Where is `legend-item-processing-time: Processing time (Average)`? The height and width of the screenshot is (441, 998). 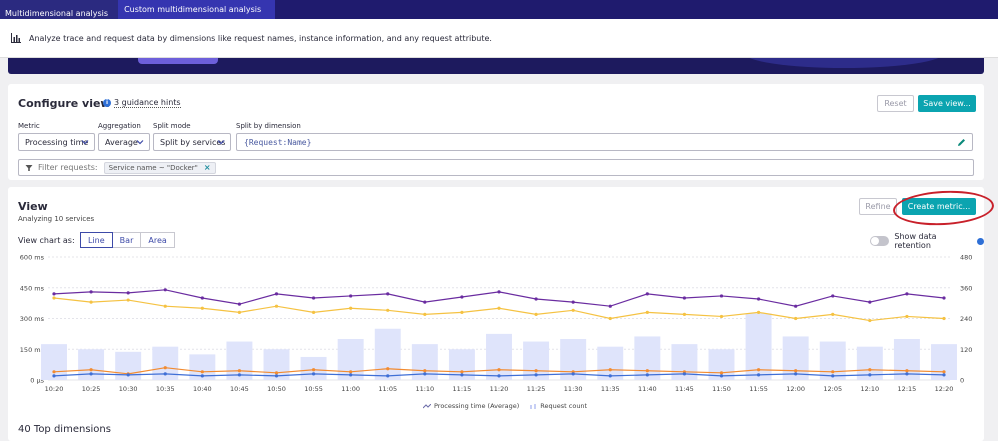
legend-item-processing-time: Processing time (Average) is located at coordinates (471, 406).